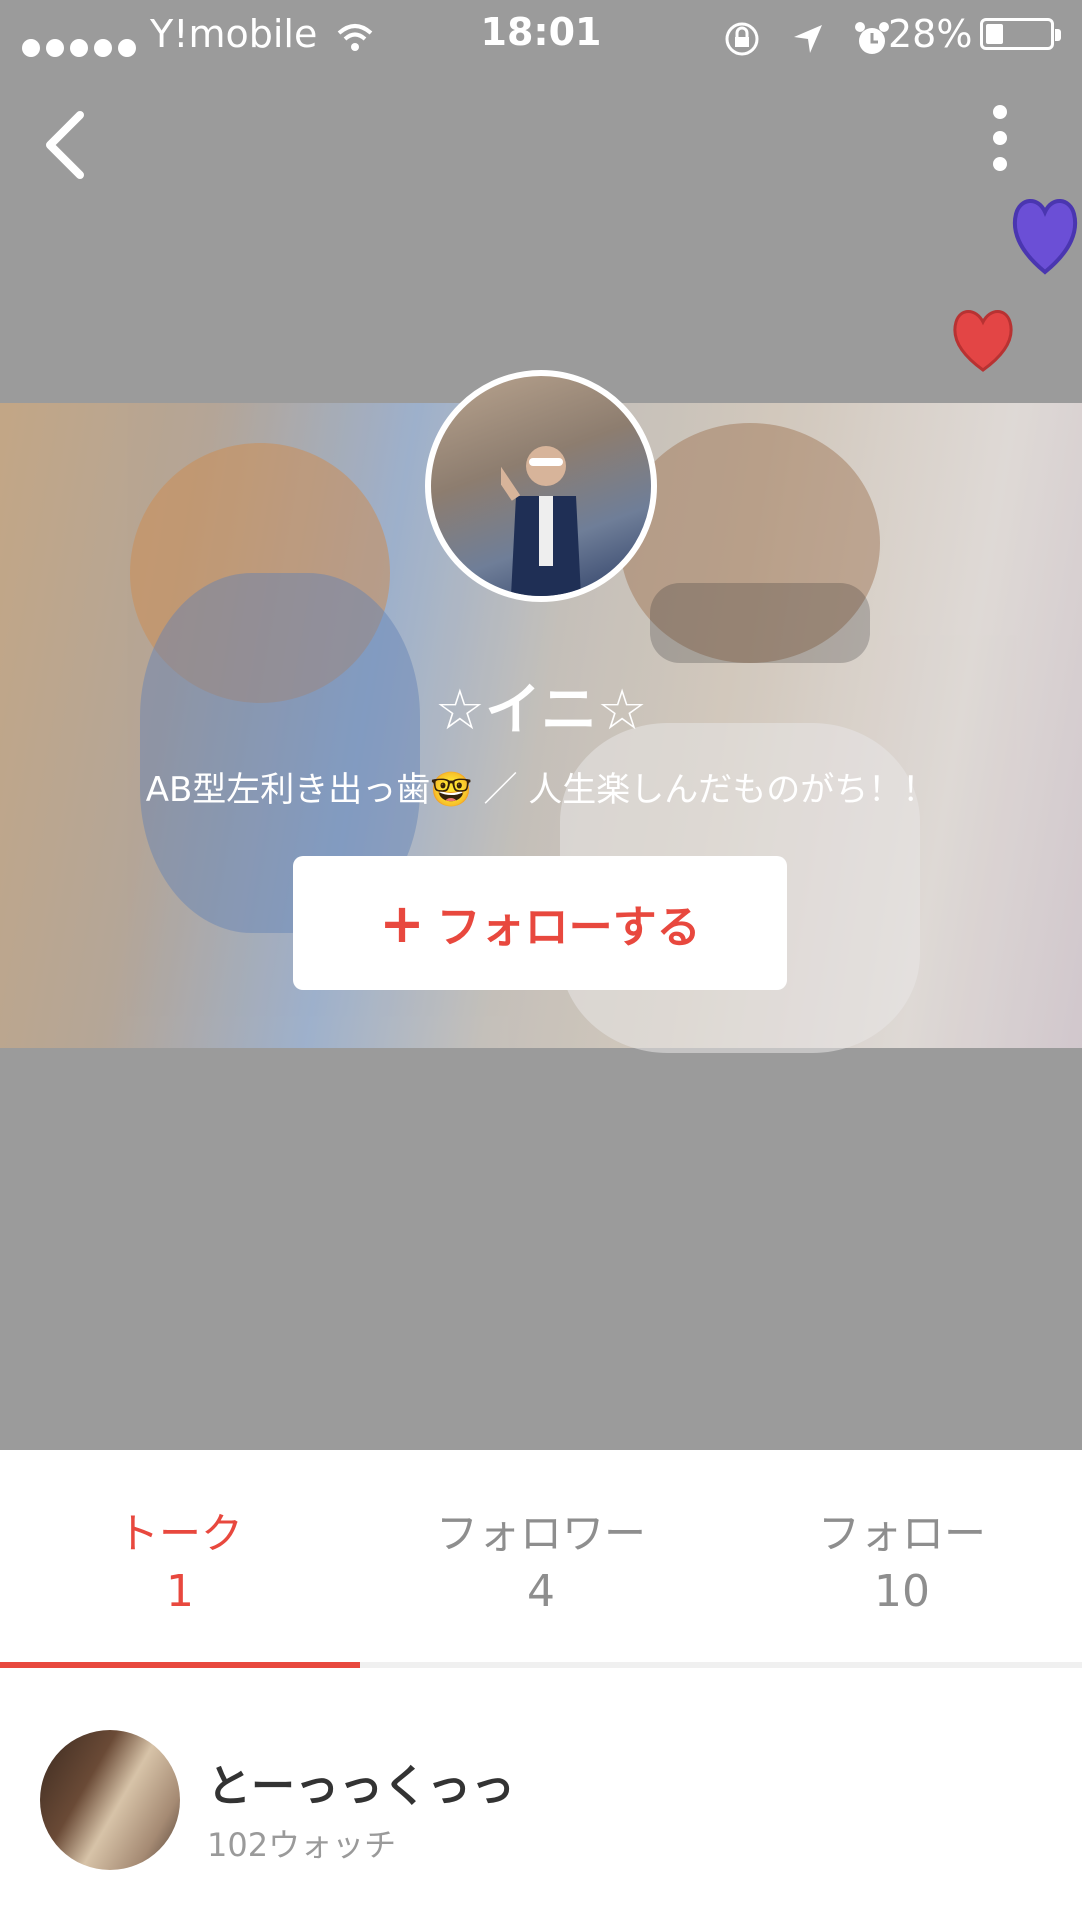  I want to click on talk-title: とーっっくっっ, so click(361, 1786).